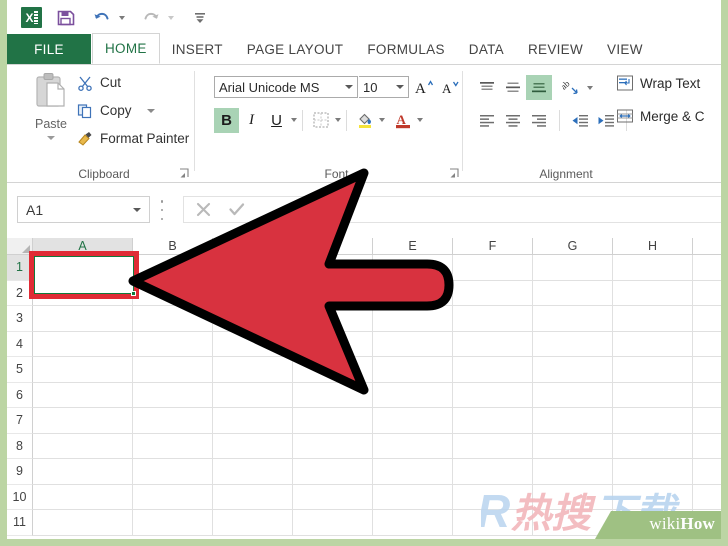 This screenshot has width=728, height=546. I want to click on align-center-button, so click(513, 120).